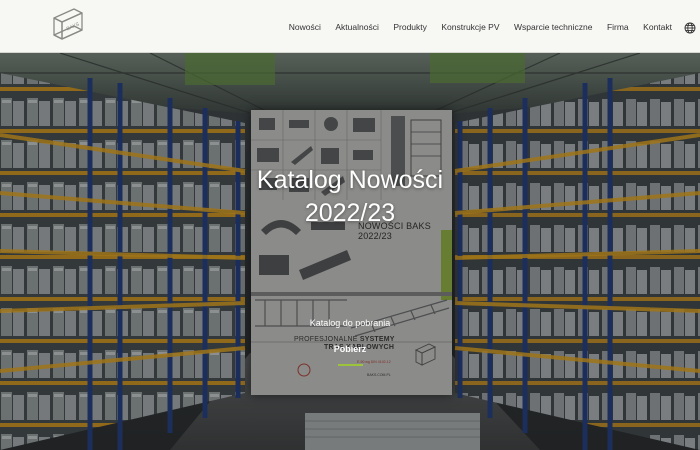  Describe the element at coordinates (73, 26) in the screenshot. I see `logo-text: BAKS` at that location.